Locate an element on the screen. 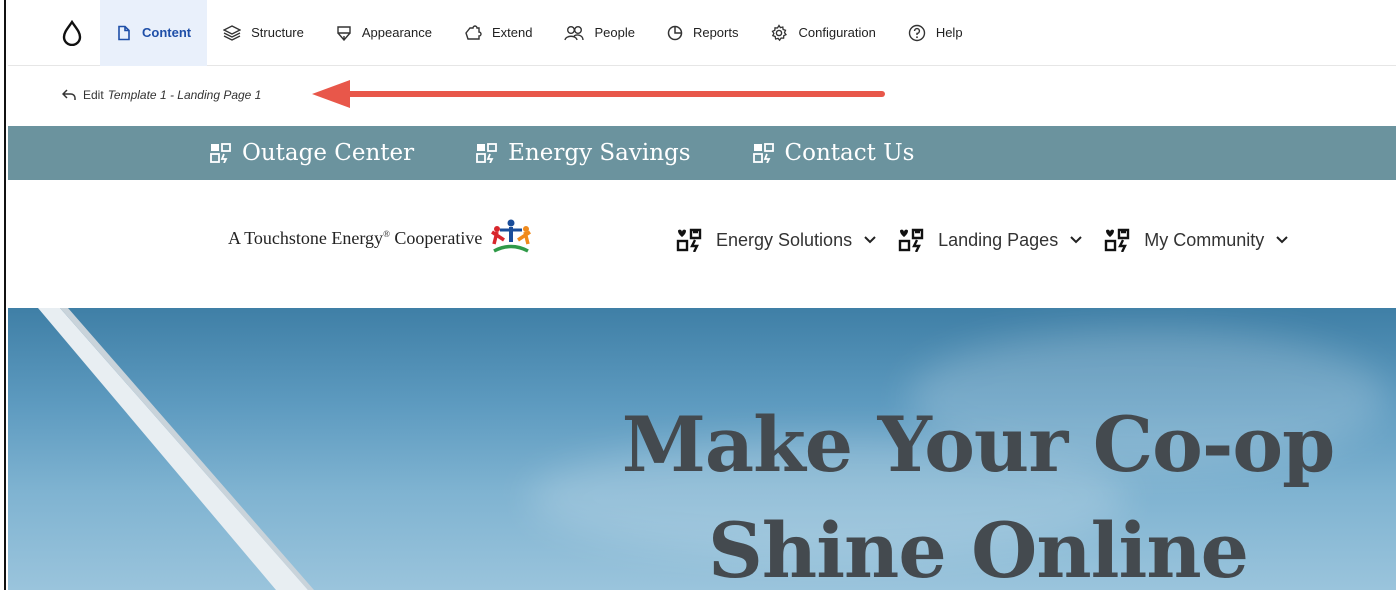 Image resolution: width=1396 pixels, height=590 pixels. toolbar-item-appearance: Appearance is located at coordinates (384, 33).